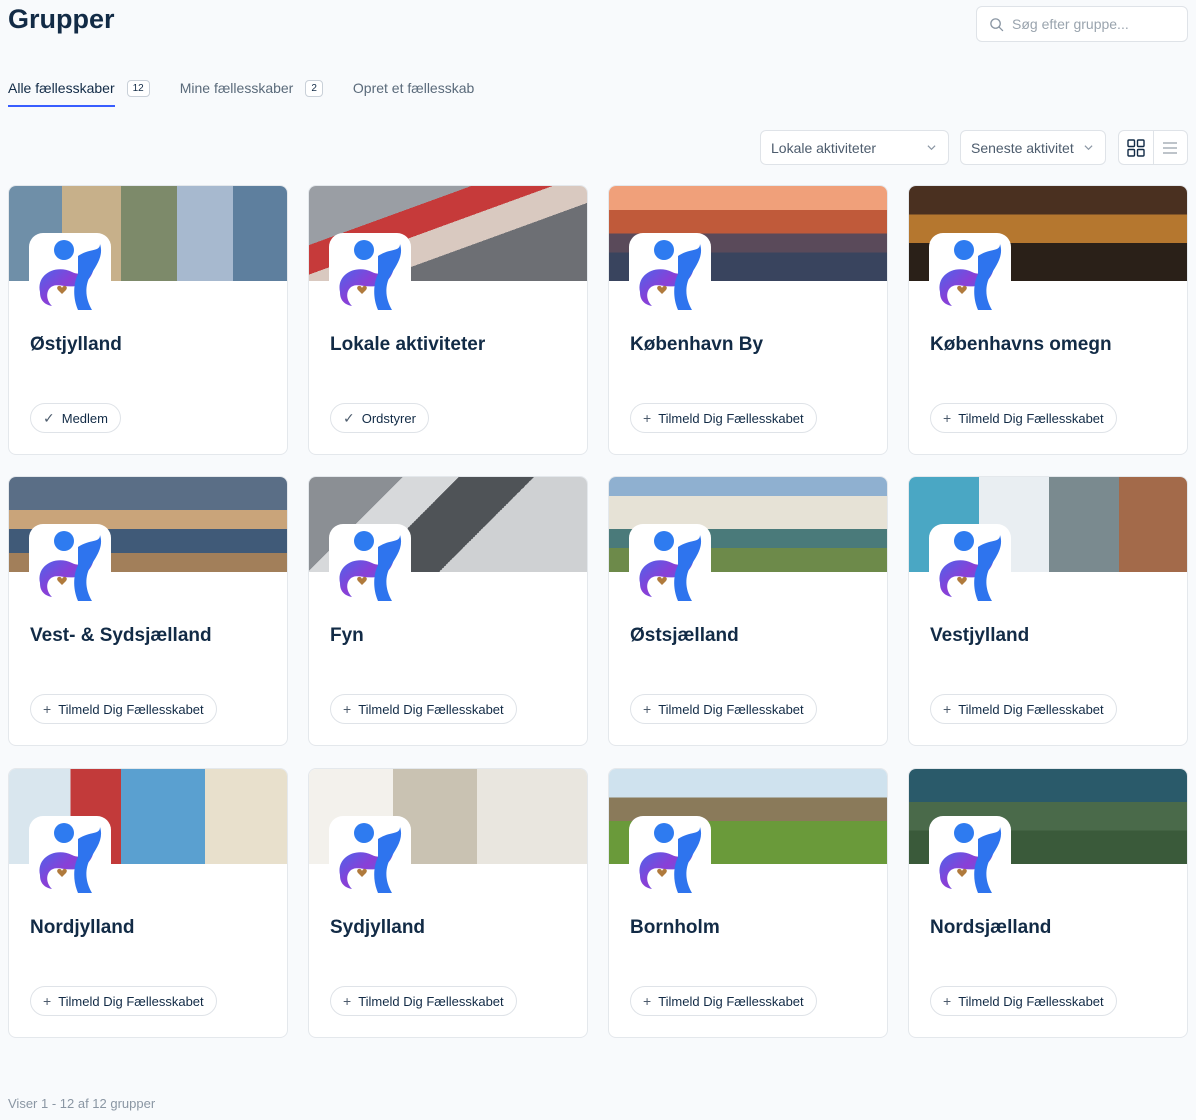  What do you see at coordinates (1021, 345) in the screenshot?
I see `group-name: Københavns omegn` at bounding box center [1021, 345].